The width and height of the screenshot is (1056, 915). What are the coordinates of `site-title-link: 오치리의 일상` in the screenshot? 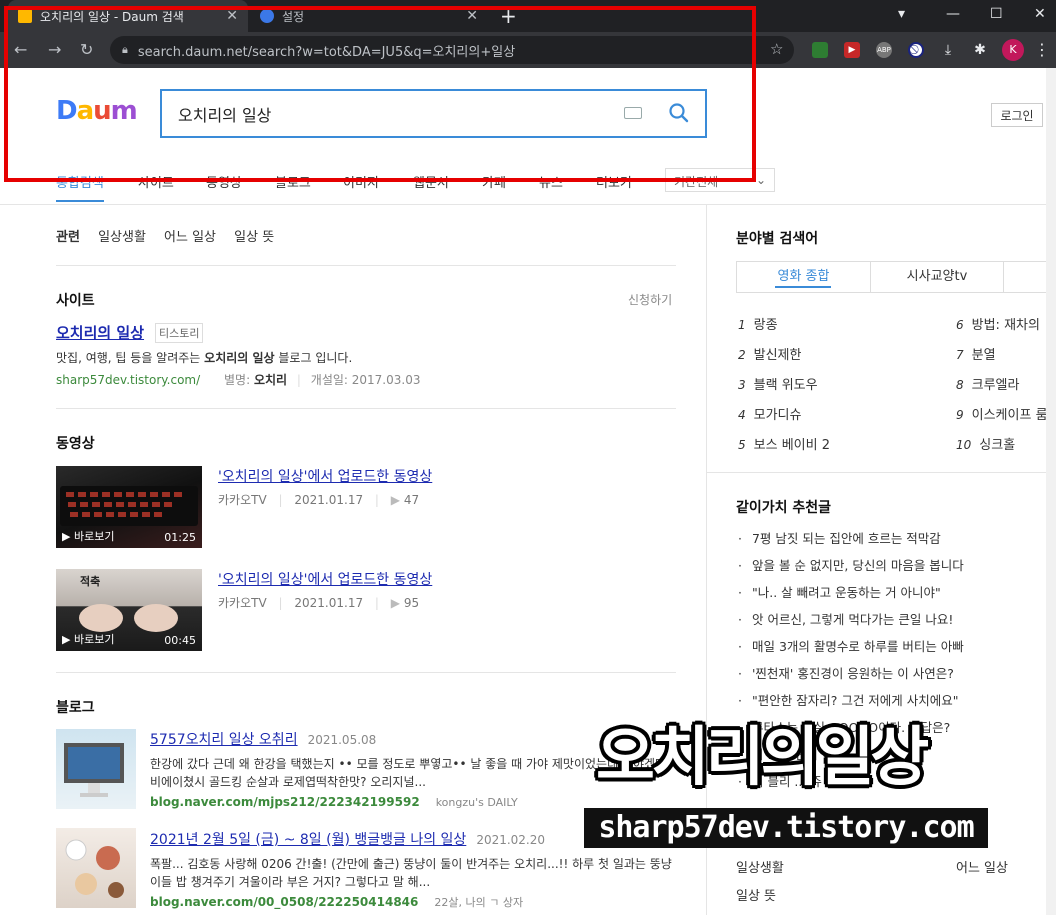 It's located at (100, 332).